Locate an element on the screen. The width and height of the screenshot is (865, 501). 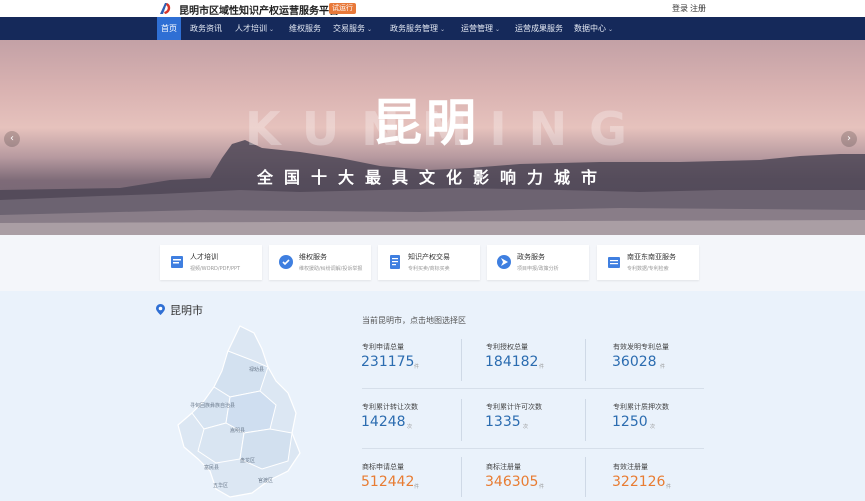
service-card-gov: 政务服务 项目申报/政策分析 is located at coordinates (538, 262).